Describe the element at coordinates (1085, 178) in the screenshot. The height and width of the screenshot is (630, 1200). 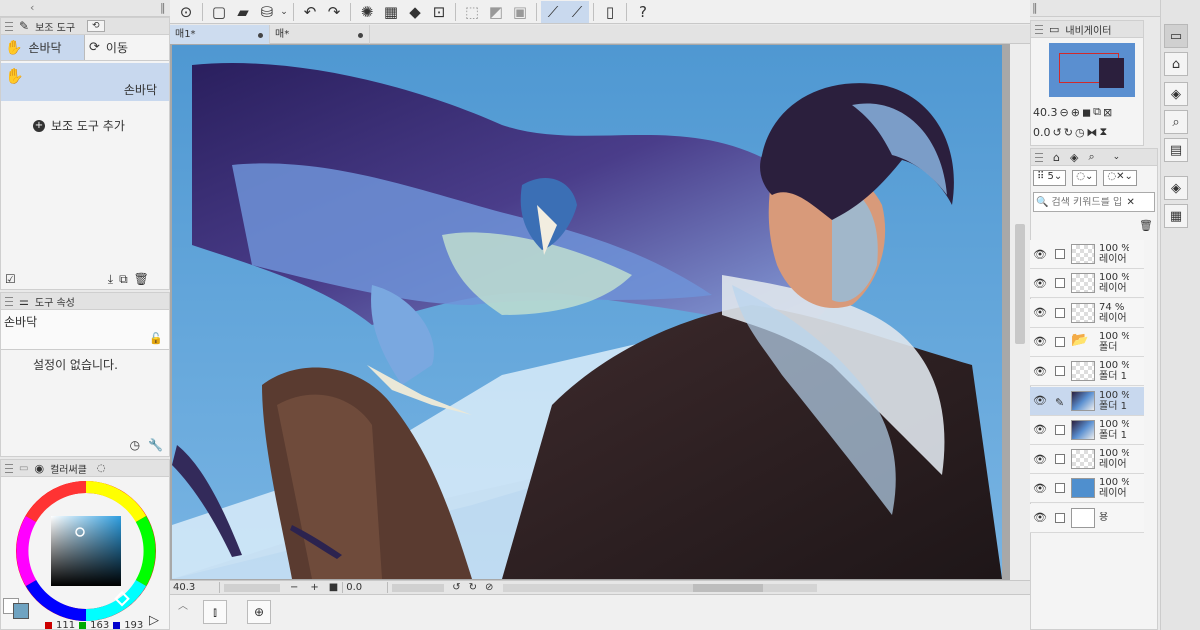
I see `select-dropdown: ◌⌄` at that location.